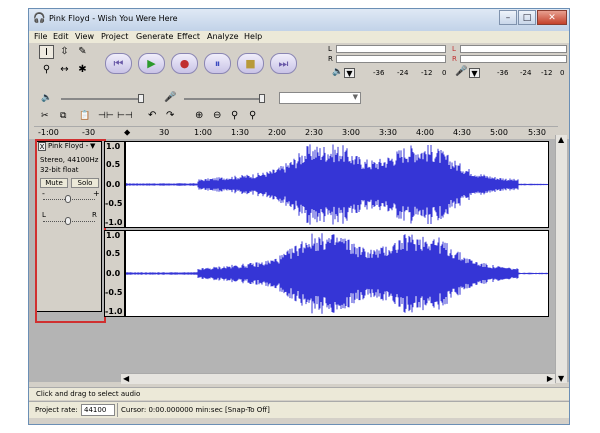 The width and height of the screenshot is (600, 433). I want to click on waveform-right-channel, so click(337, 273).